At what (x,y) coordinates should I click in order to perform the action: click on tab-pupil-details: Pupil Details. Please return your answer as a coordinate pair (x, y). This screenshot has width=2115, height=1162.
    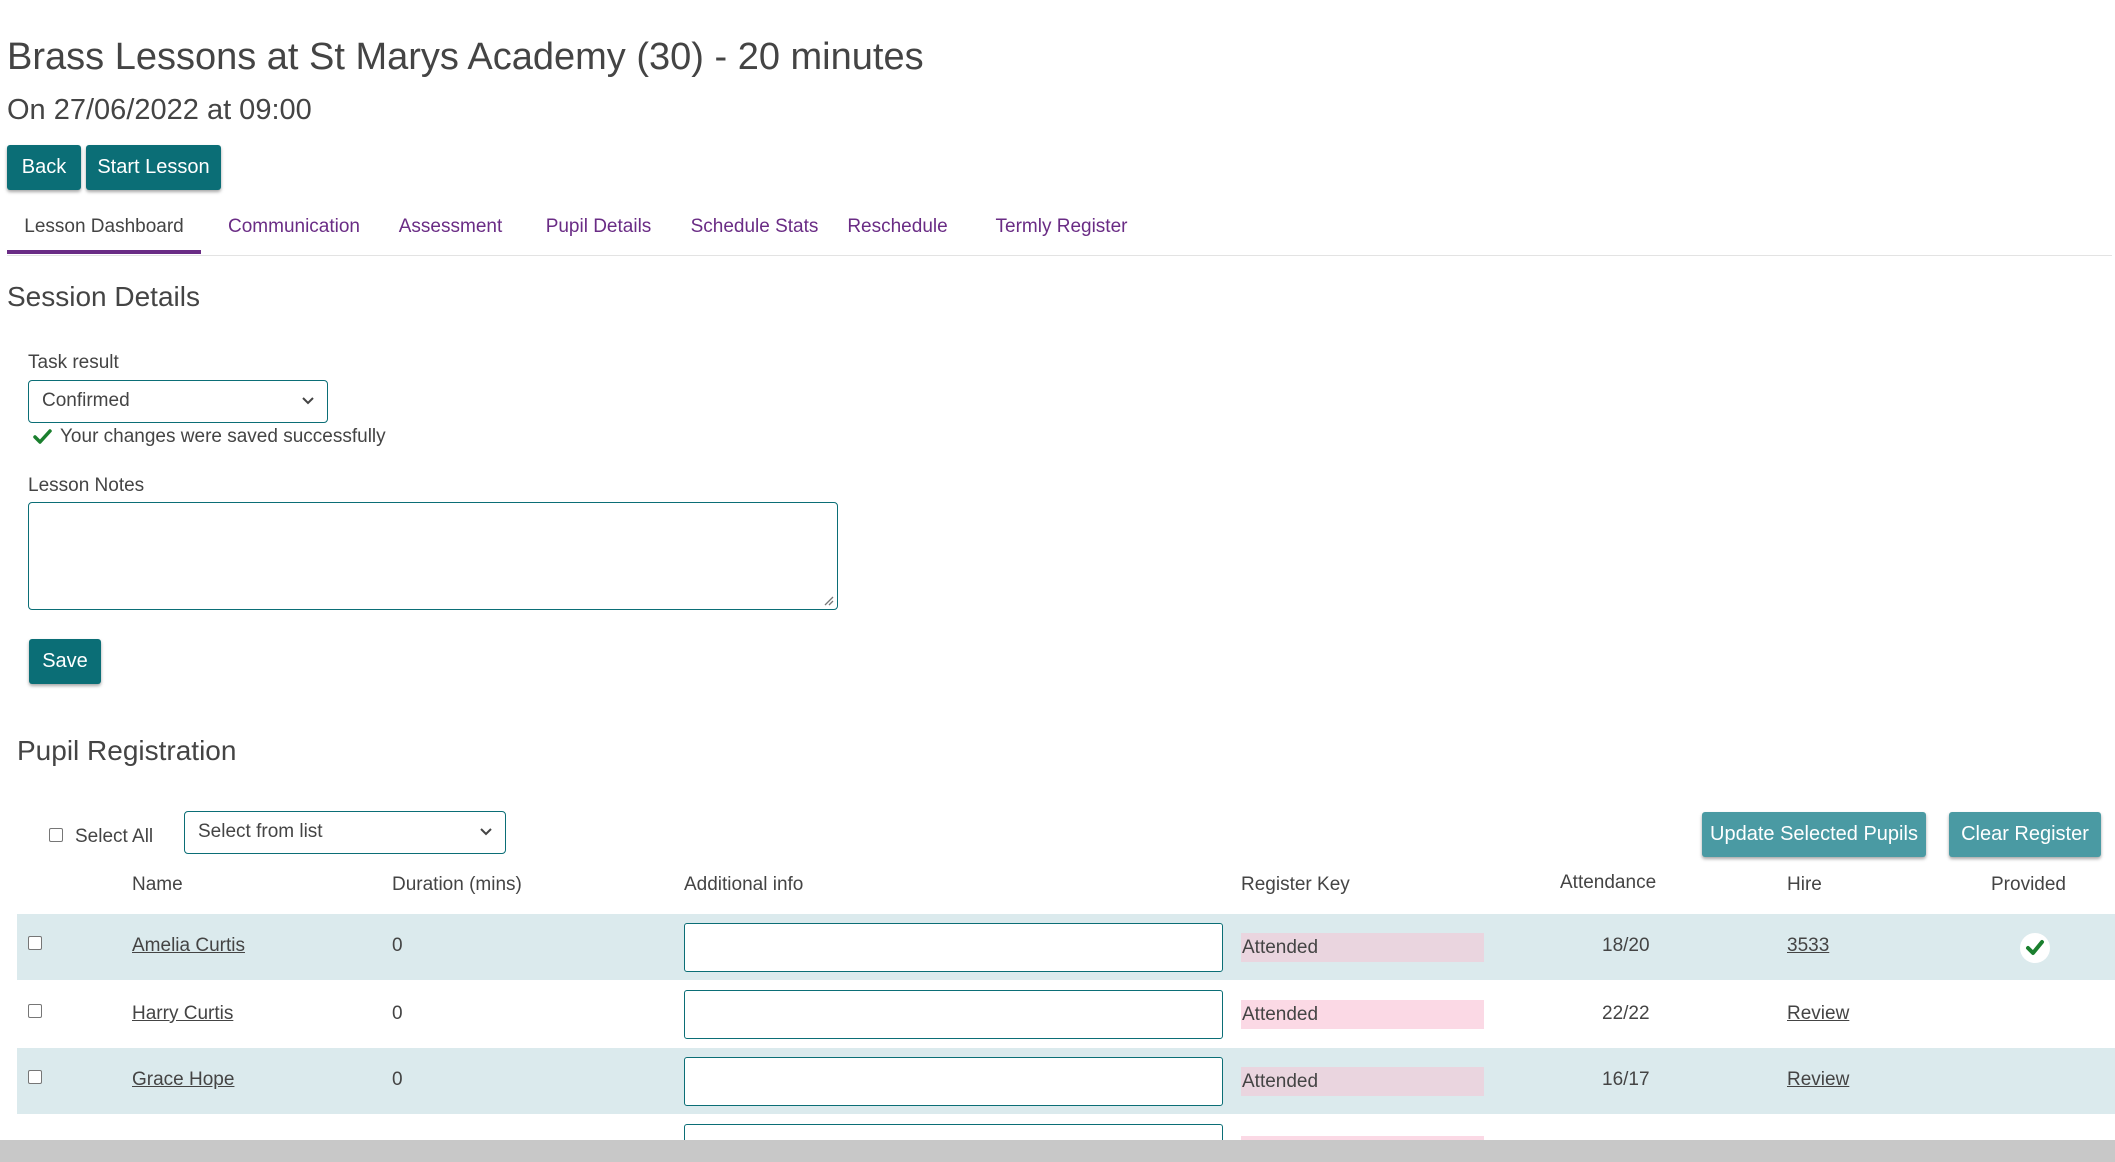
    Looking at the image, I should click on (598, 231).